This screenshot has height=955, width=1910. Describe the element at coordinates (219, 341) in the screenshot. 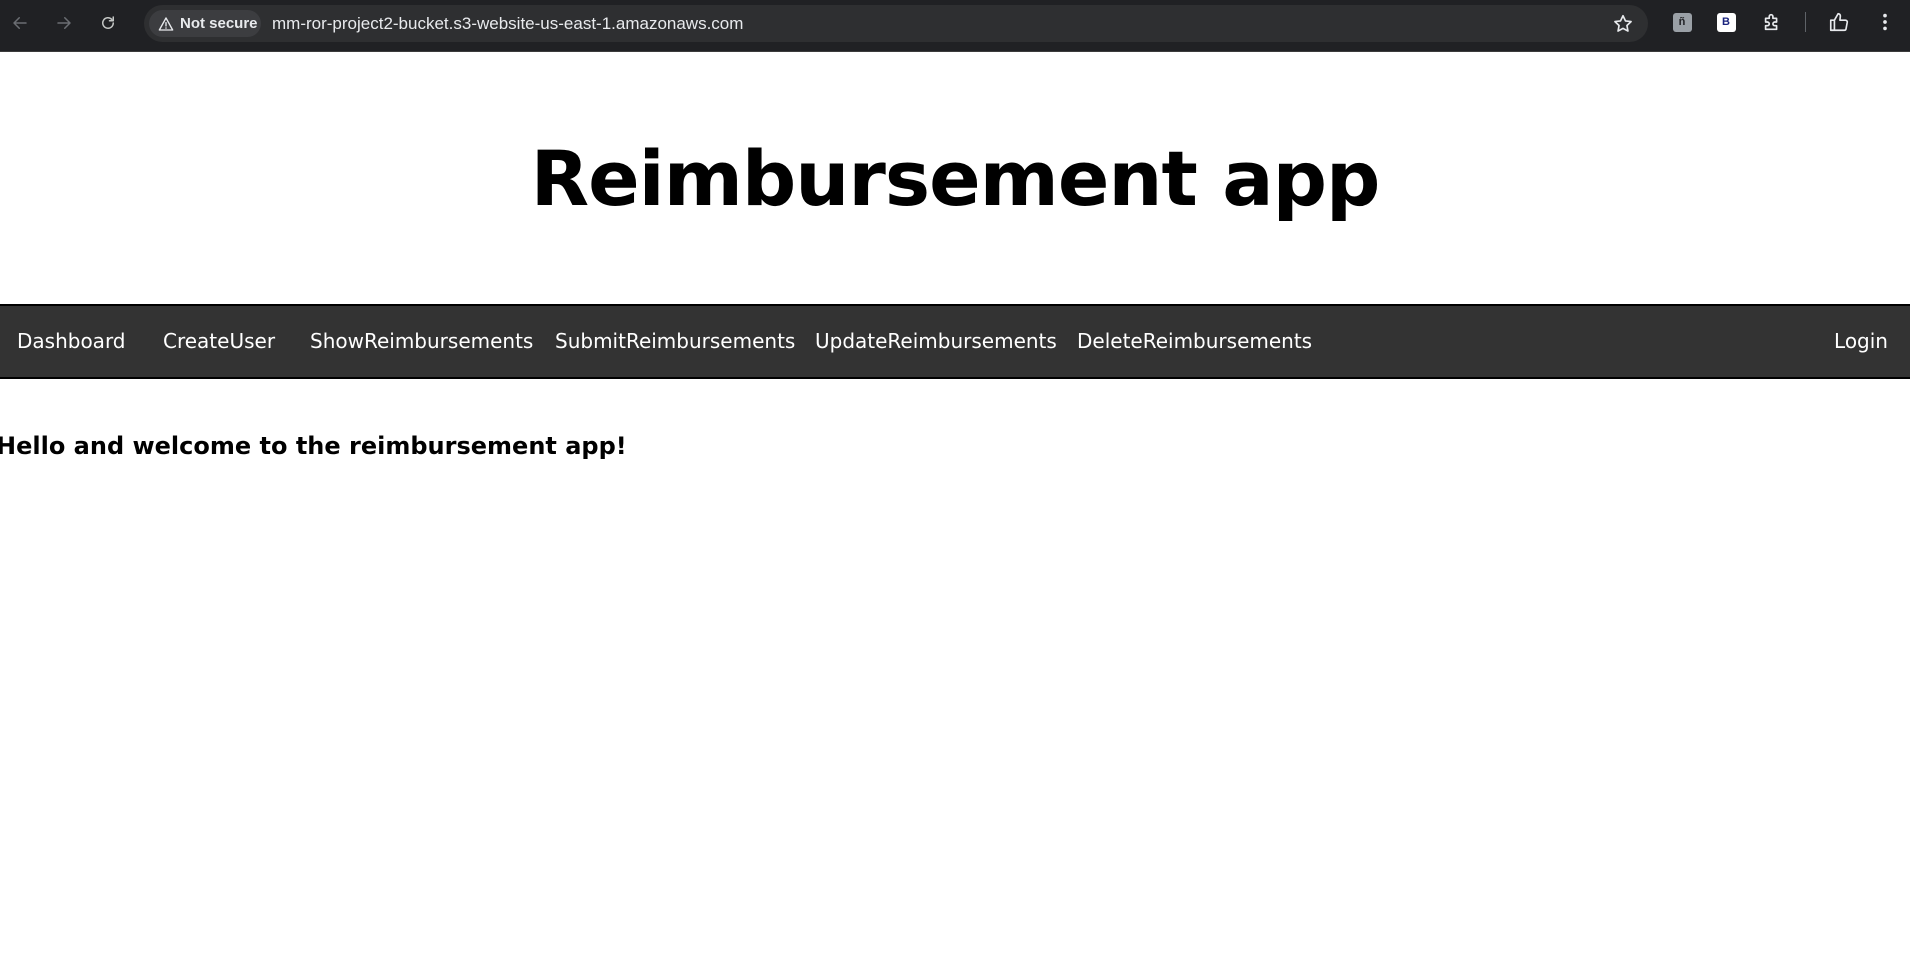

I see `nav-create-user: CreateUser` at that location.